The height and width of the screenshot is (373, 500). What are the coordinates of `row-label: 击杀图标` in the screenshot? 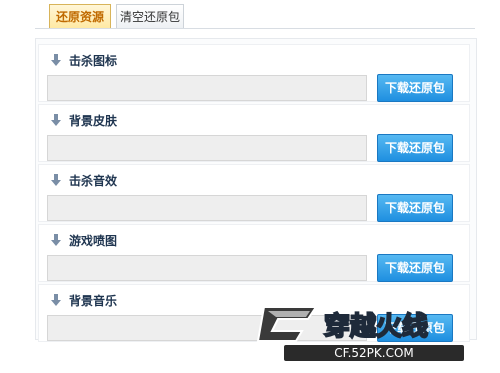 It's located at (93, 60).